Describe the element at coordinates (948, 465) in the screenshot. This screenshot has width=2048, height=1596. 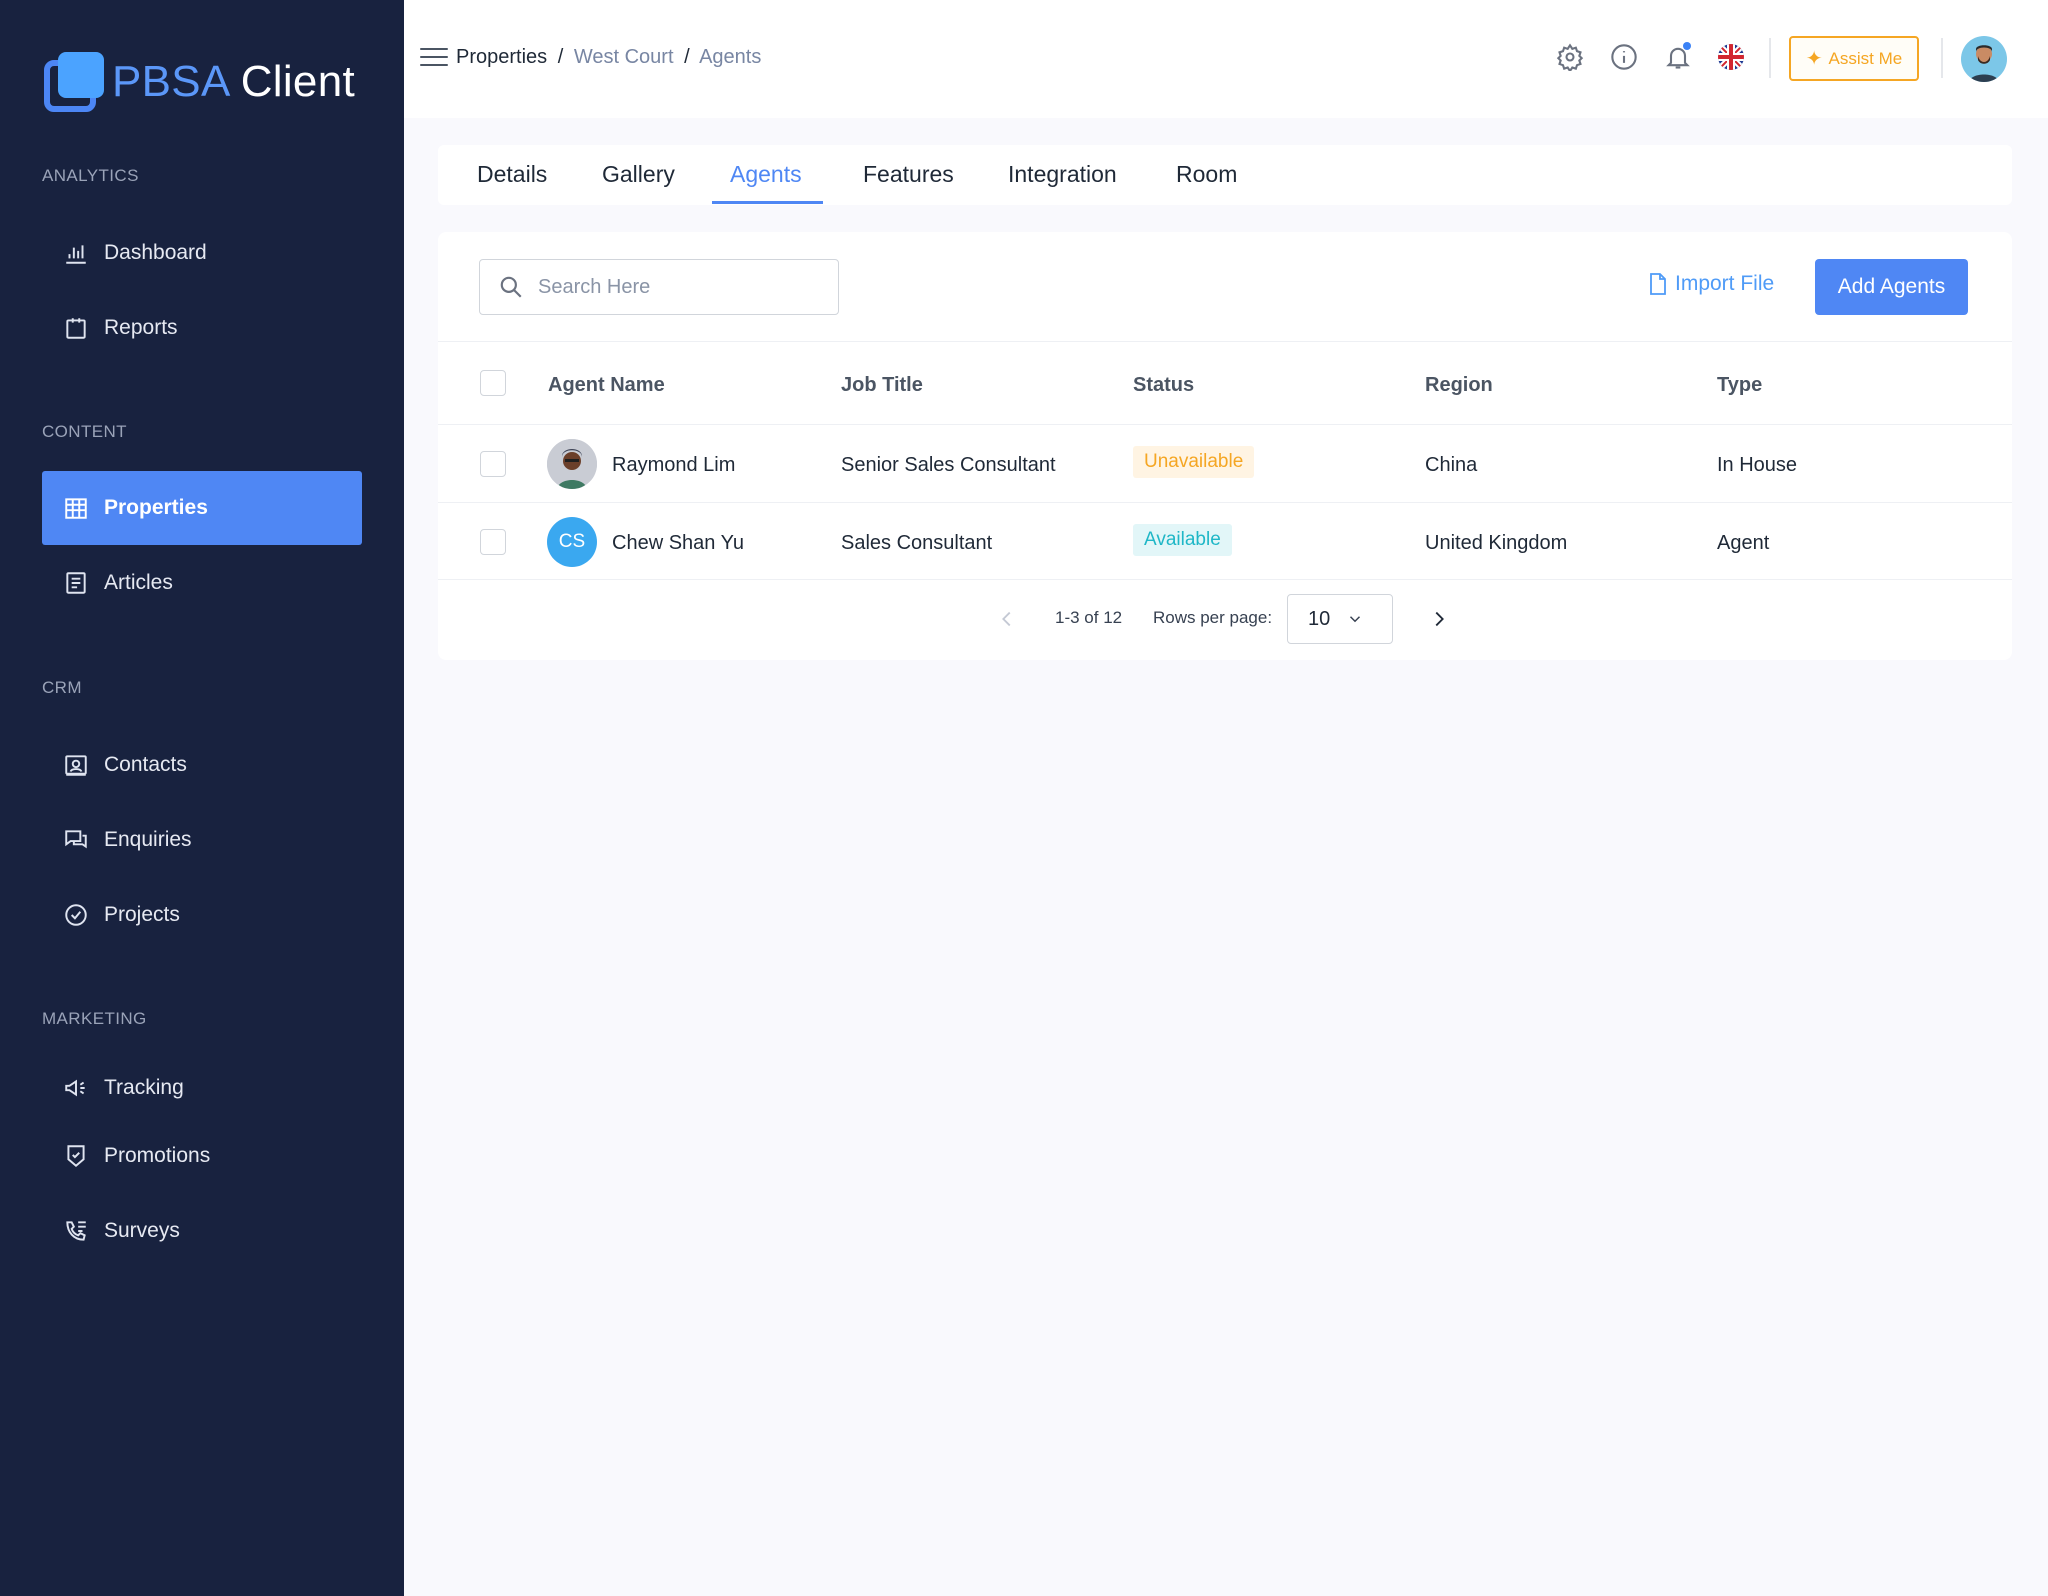
I see `job-title: Senior Sales Consultant` at that location.